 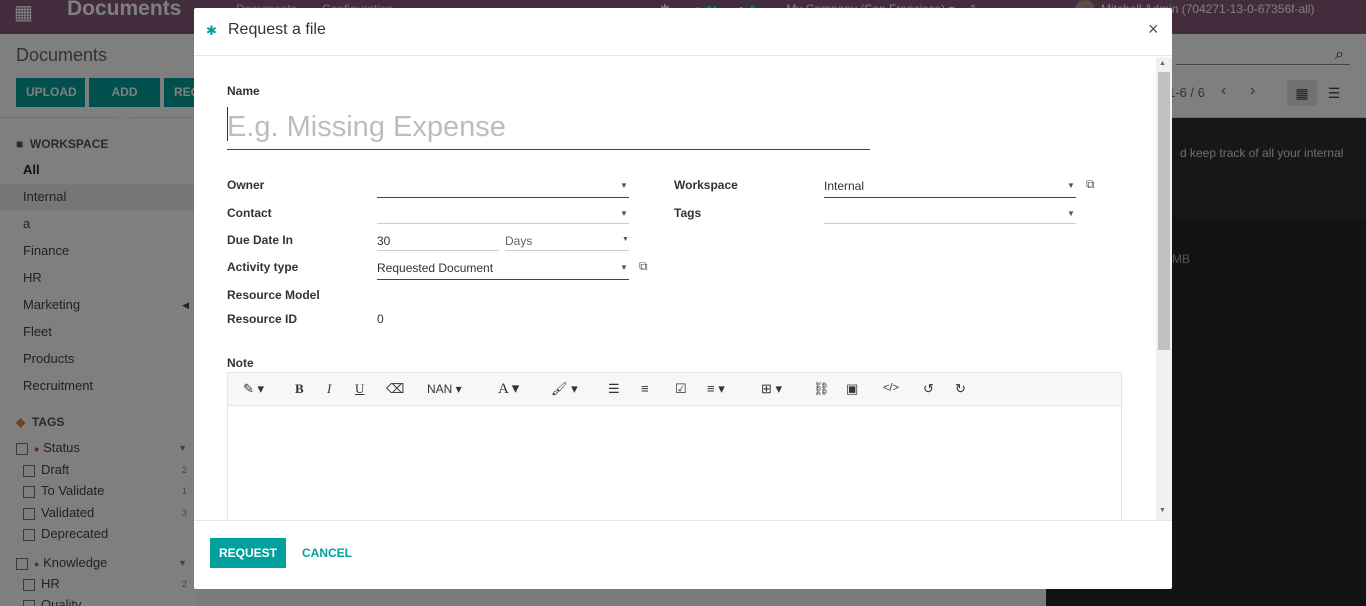 I want to click on owner-field, so click(x=503, y=197).